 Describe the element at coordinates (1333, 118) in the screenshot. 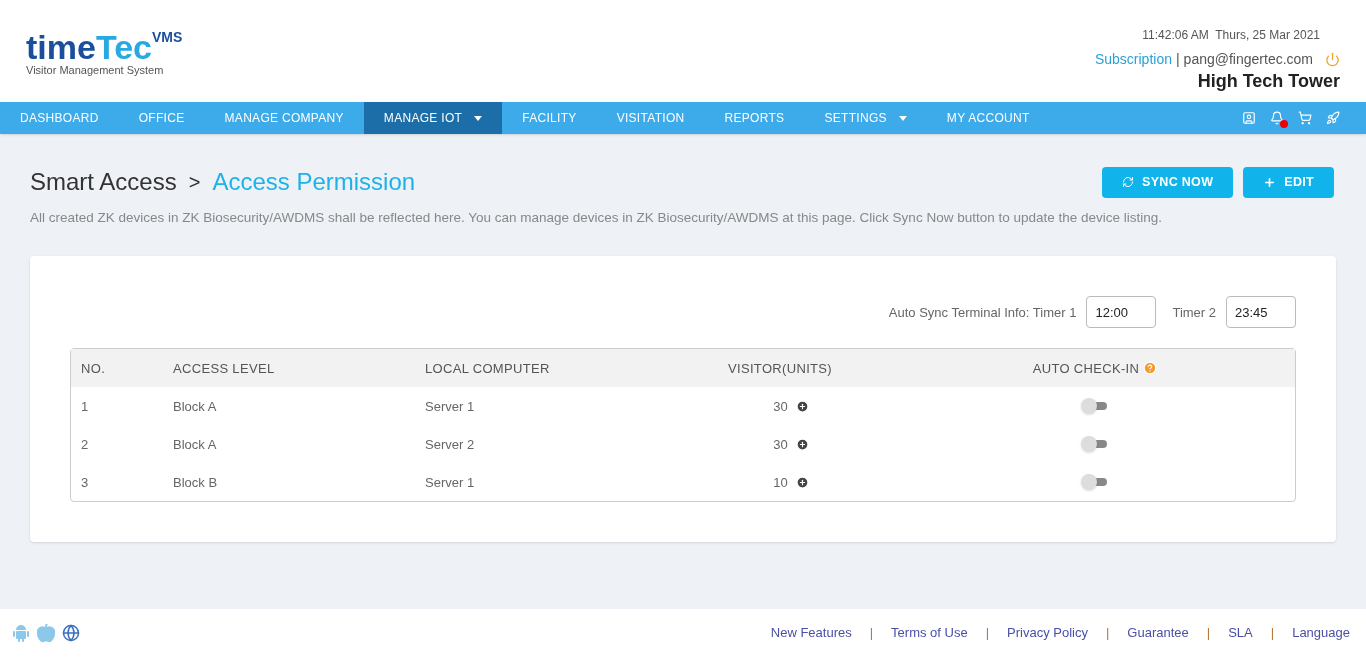

I see `rocket-icon` at that location.